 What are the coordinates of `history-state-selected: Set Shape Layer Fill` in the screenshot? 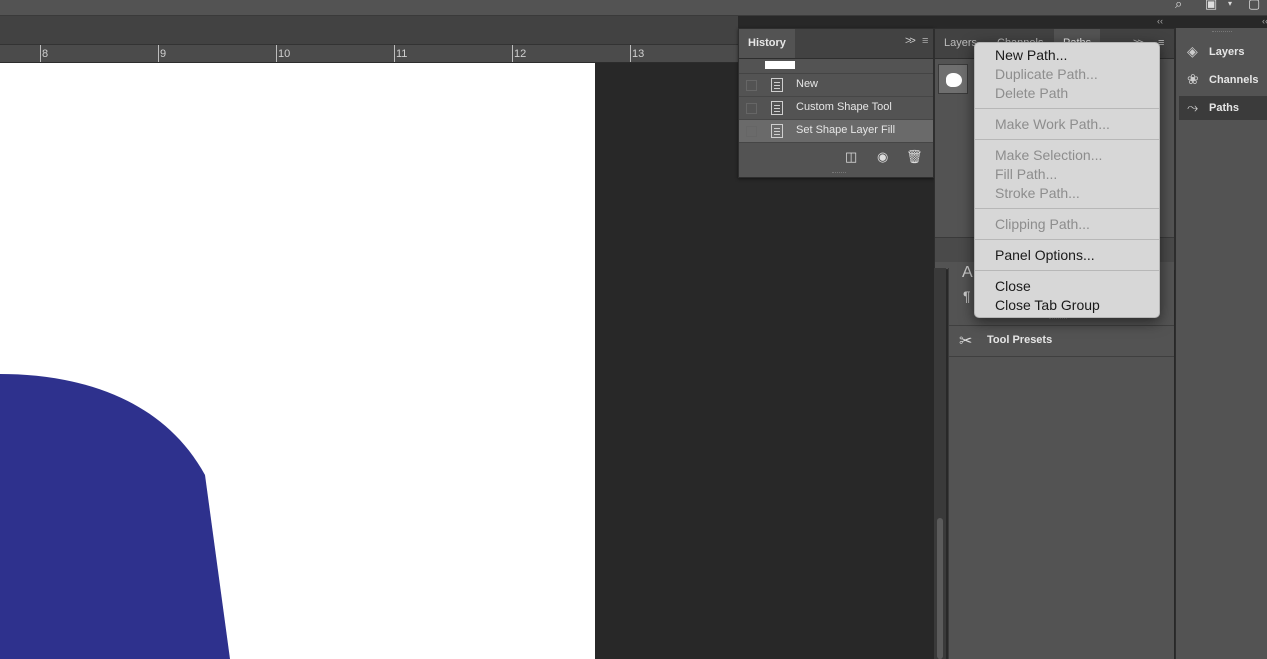 It's located at (836, 131).